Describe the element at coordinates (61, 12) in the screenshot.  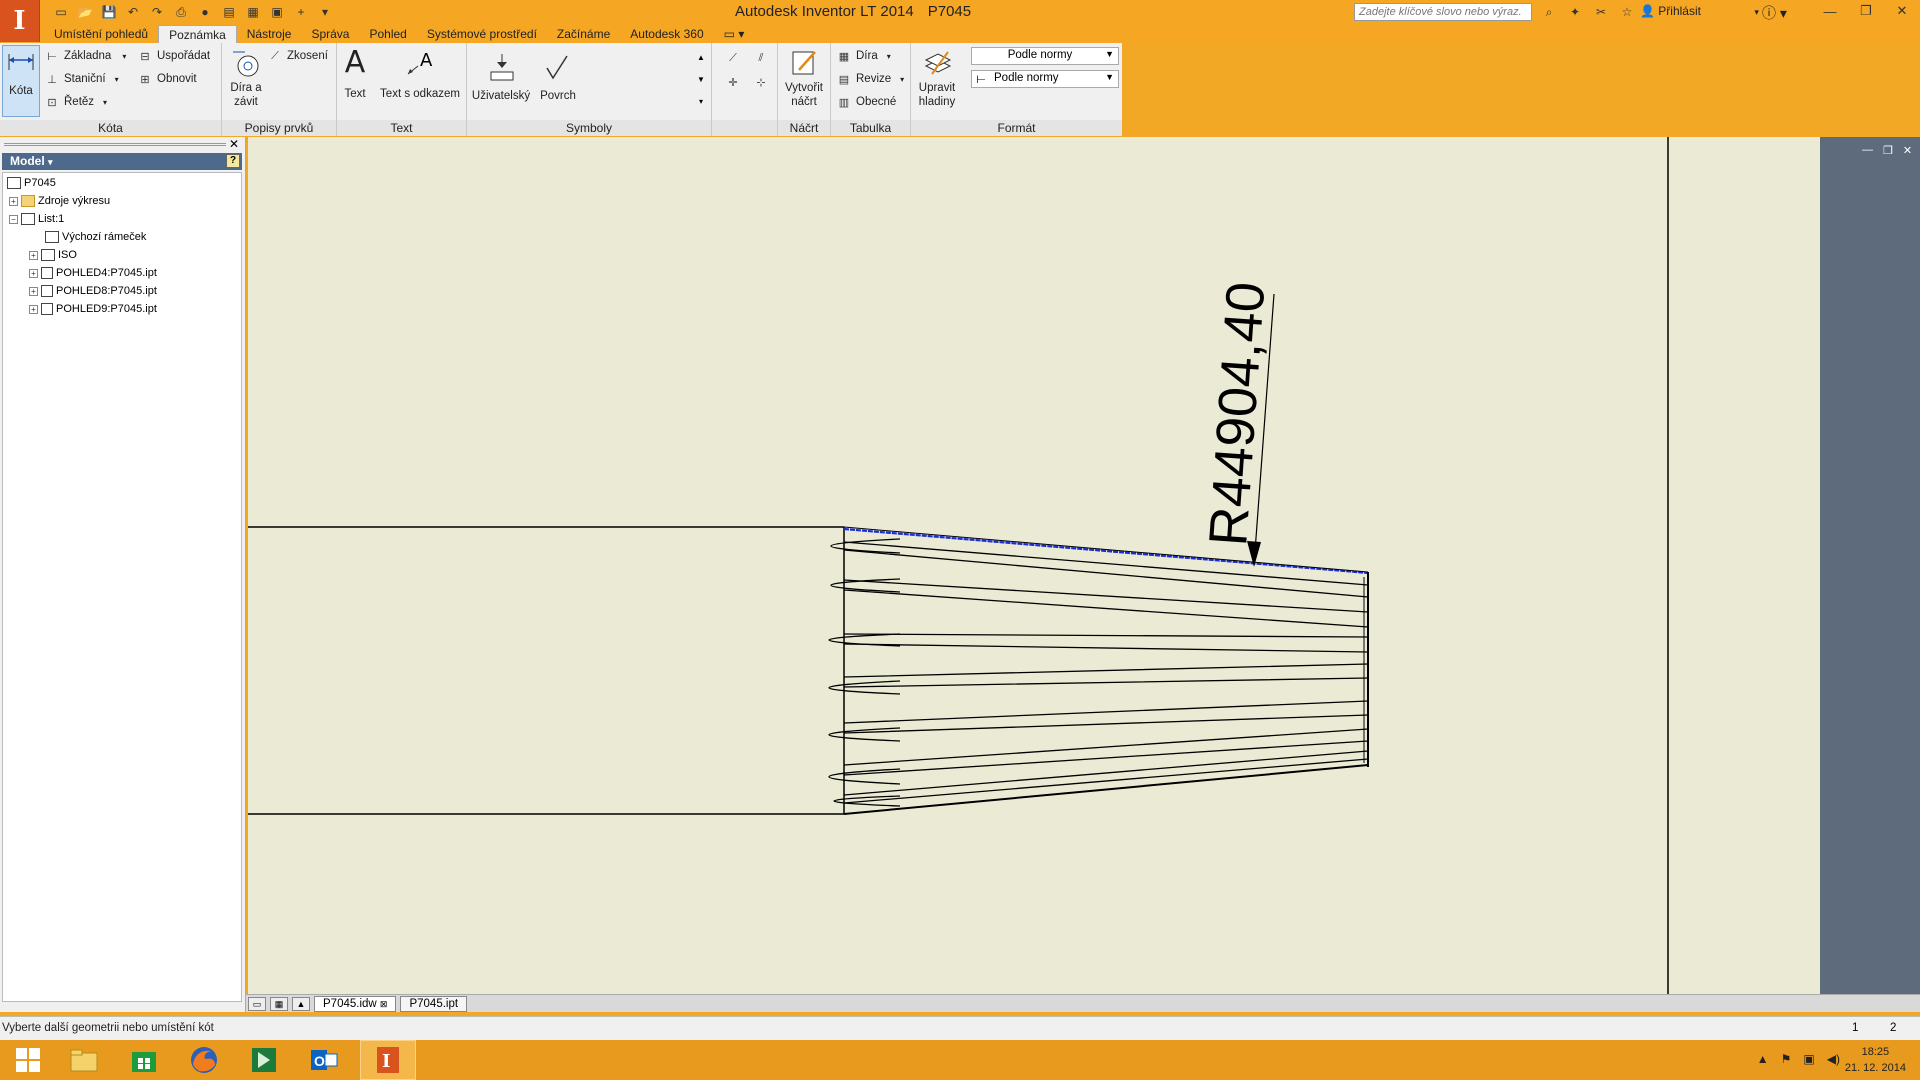
I see `new-file-icon: ▭` at that location.